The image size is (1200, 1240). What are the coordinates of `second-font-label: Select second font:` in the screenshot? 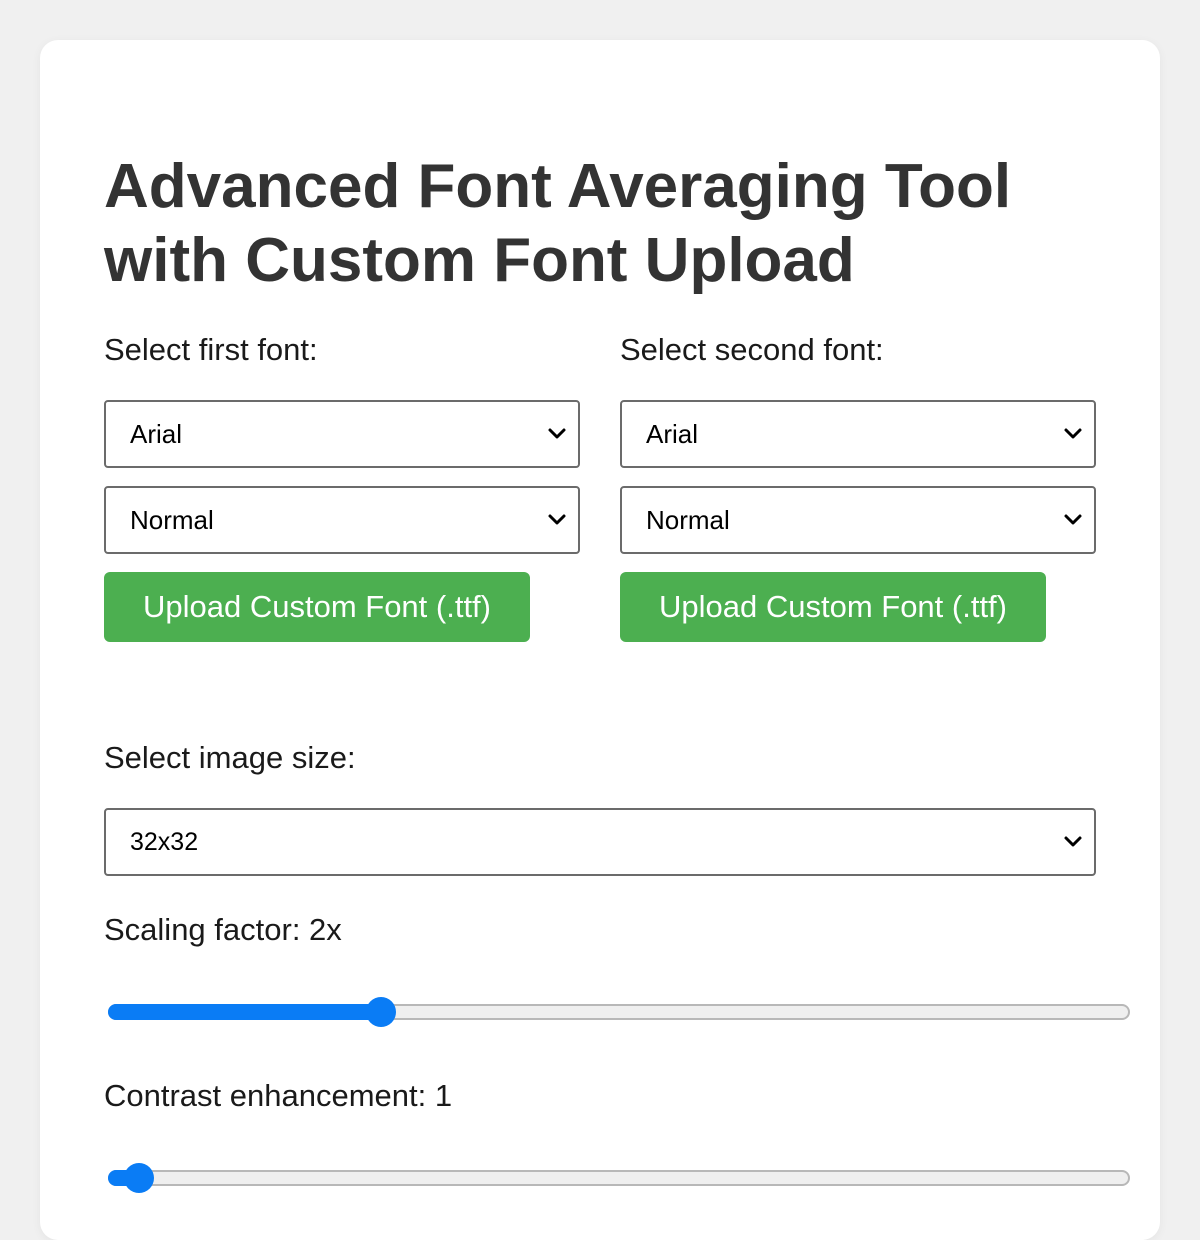 It's located at (752, 349).